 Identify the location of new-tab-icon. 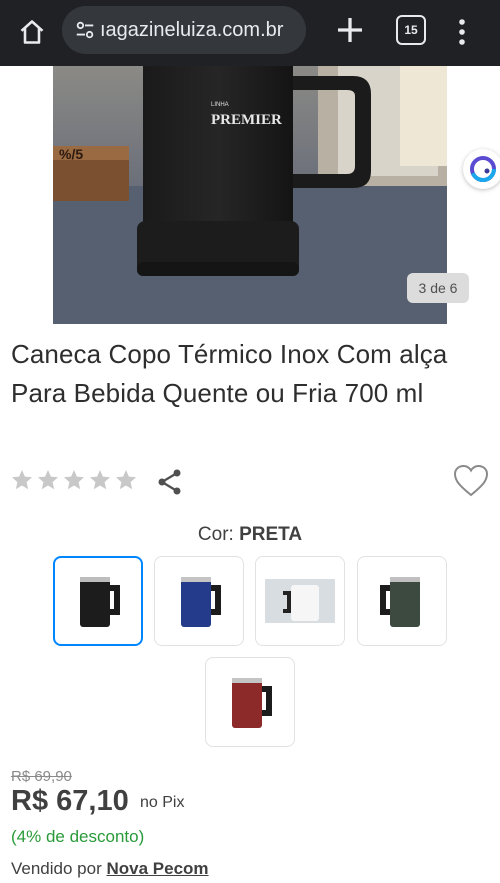
(350, 30).